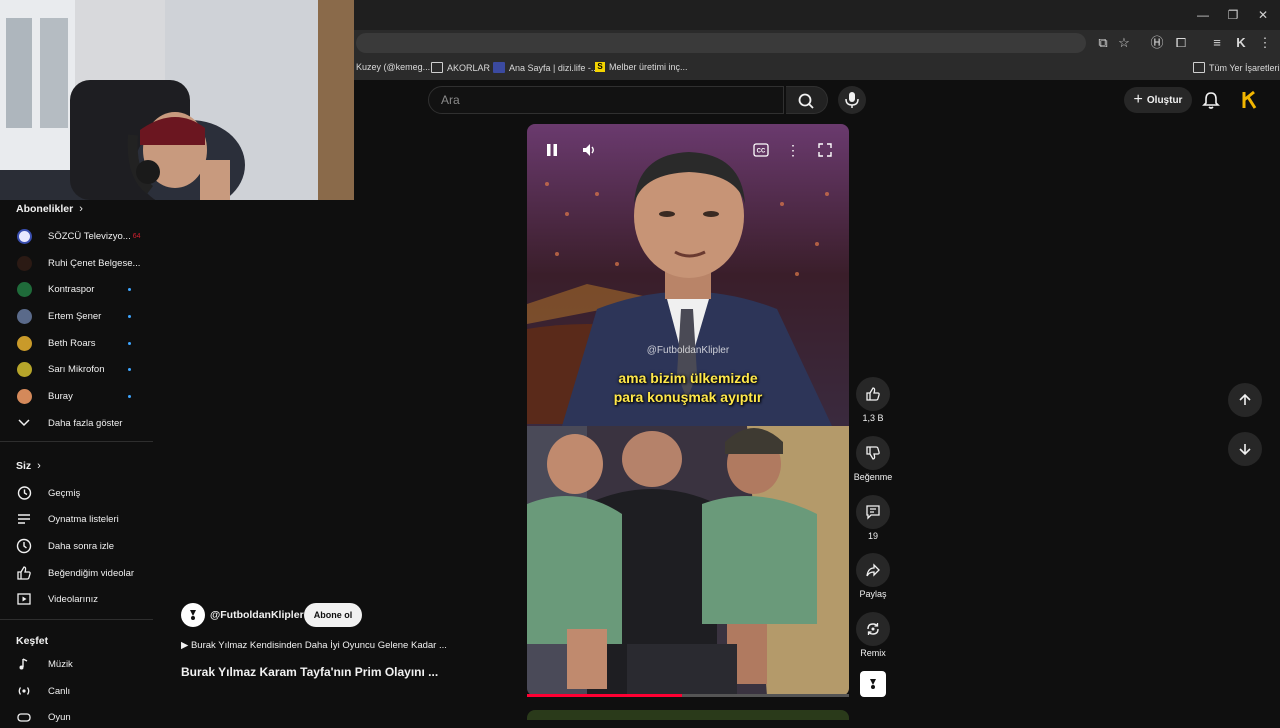 Image resolution: width=1280 pixels, height=728 pixels. I want to click on dislike-label: Beğenme, so click(873, 477).